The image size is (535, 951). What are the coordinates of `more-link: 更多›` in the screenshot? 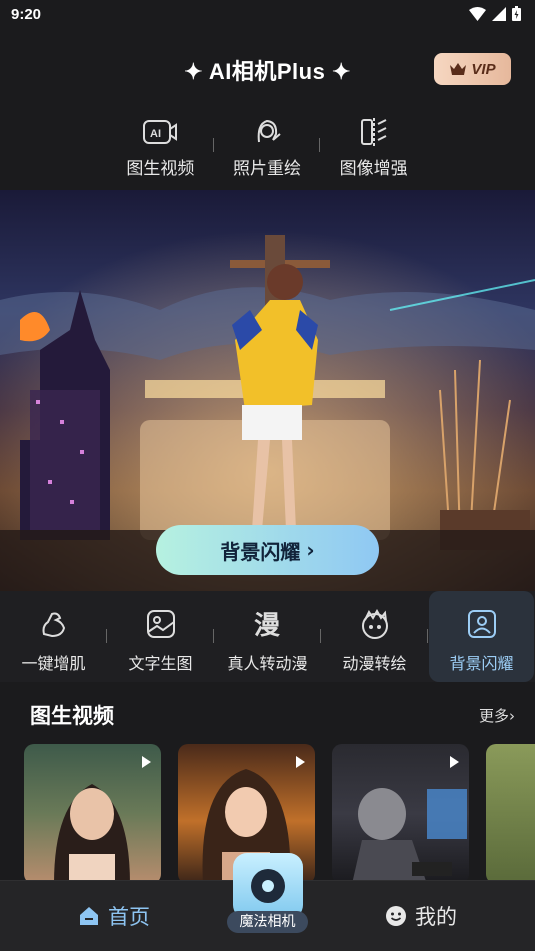 It's located at (497, 715).